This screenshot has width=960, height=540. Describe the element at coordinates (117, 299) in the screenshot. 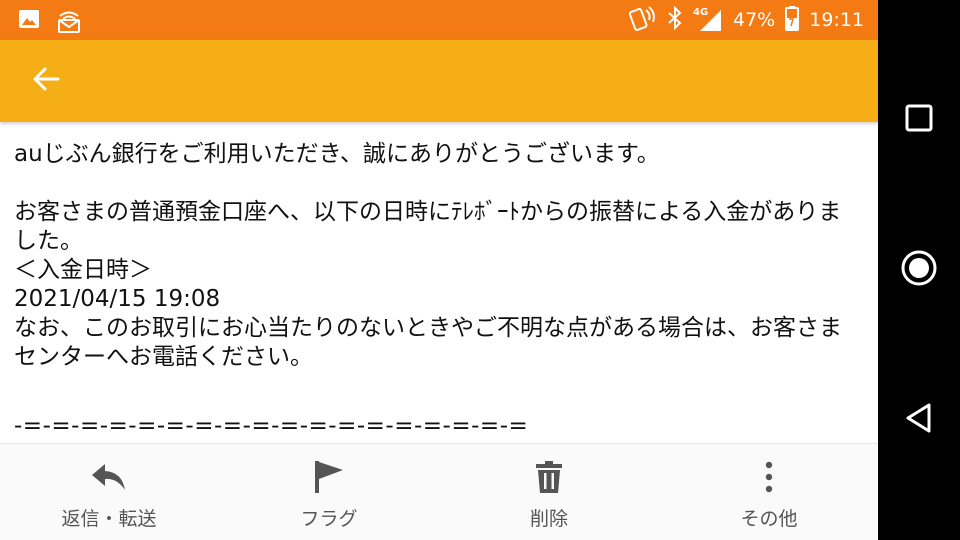

I see `message-deposit-datetime: 2021/04/15 19:08` at that location.